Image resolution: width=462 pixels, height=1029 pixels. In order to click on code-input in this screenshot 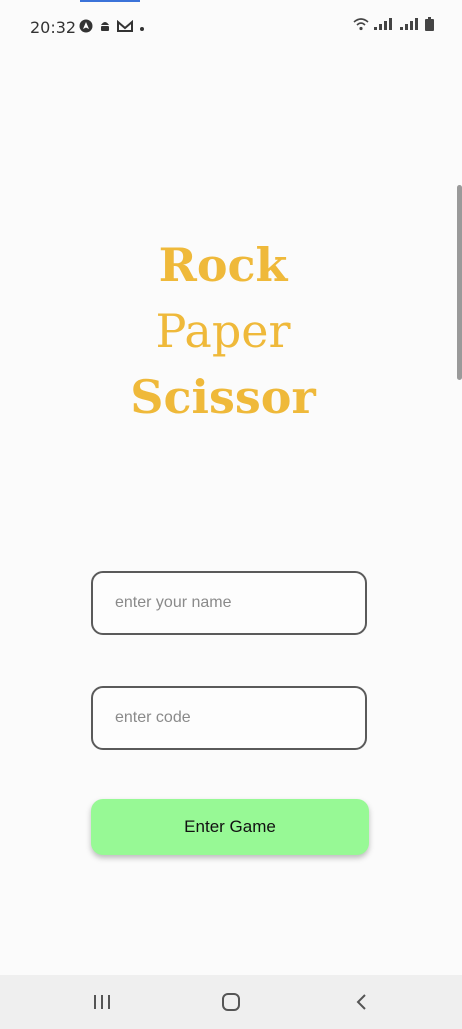, I will do `click(229, 718)`.